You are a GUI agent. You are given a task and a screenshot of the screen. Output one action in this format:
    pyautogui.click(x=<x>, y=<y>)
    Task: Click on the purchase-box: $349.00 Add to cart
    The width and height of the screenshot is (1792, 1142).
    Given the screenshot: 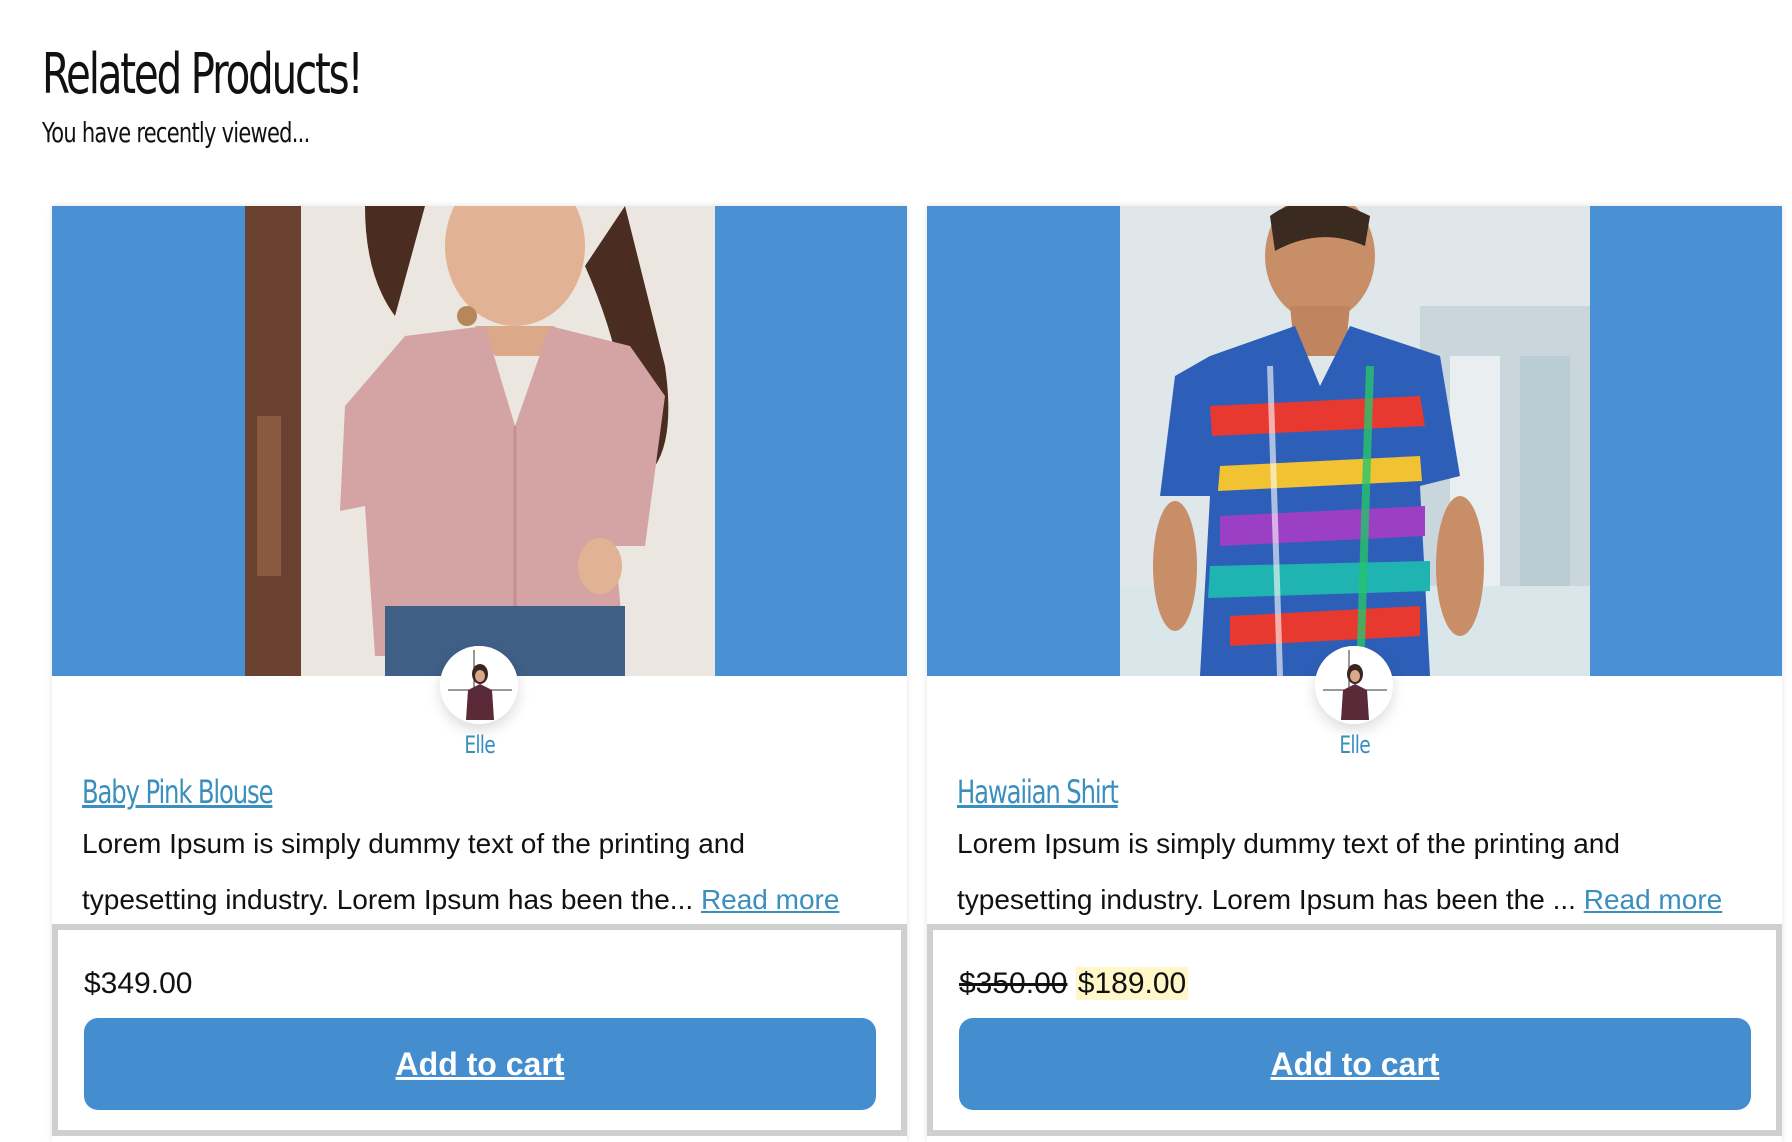 What is the action you would take?
    pyautogui.click(x=479, y=1030)
    